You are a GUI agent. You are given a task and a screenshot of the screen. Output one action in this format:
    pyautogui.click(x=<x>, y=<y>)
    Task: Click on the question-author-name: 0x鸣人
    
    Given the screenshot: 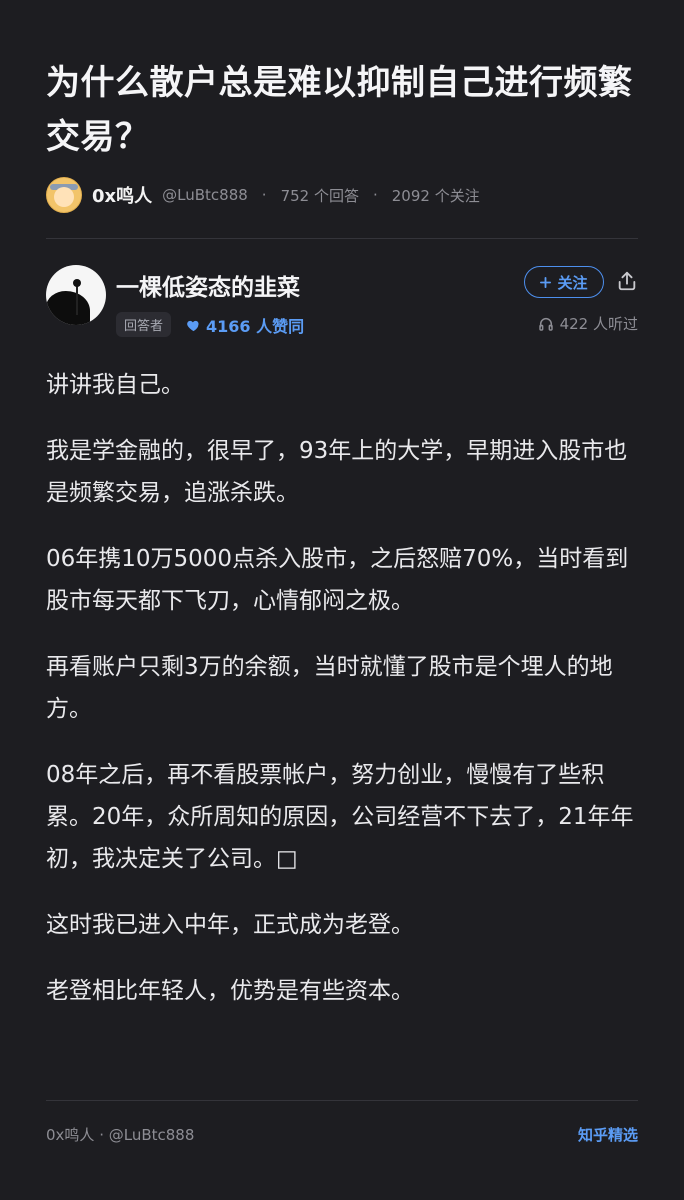 What is the action you would take?
    pyautogui.click(x=122, y=195)
    